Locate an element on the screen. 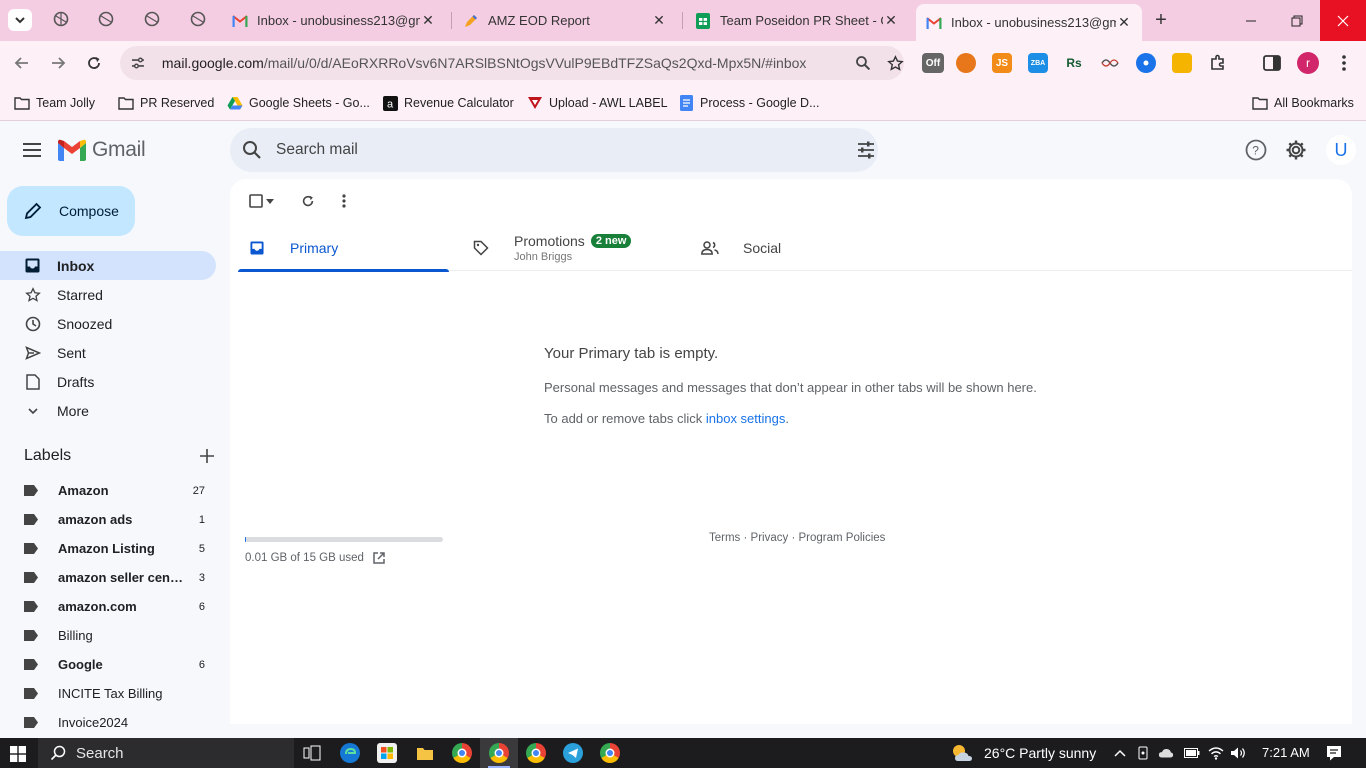  more-actions-button is located at coordinates (344, 201).